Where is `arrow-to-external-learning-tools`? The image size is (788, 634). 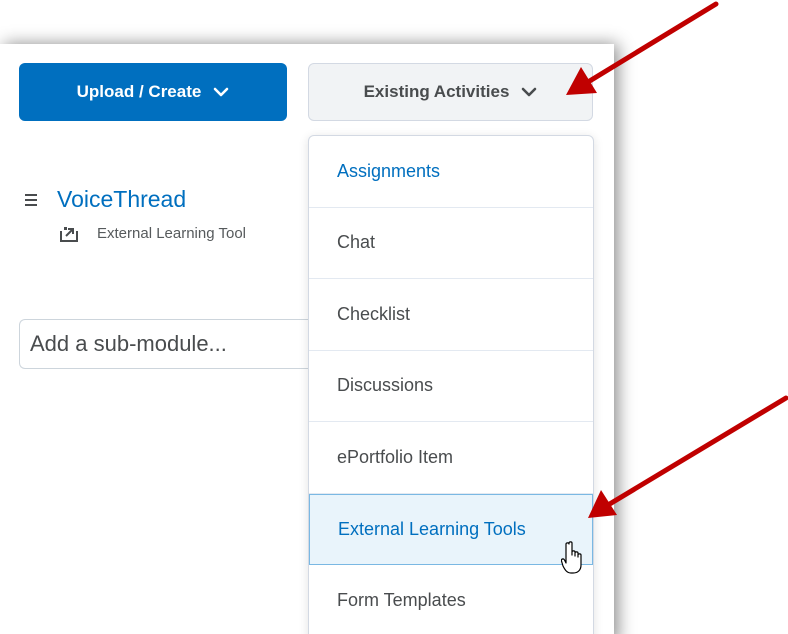
arrow-to-external-learning-tools is located at coordinates (688, 456).